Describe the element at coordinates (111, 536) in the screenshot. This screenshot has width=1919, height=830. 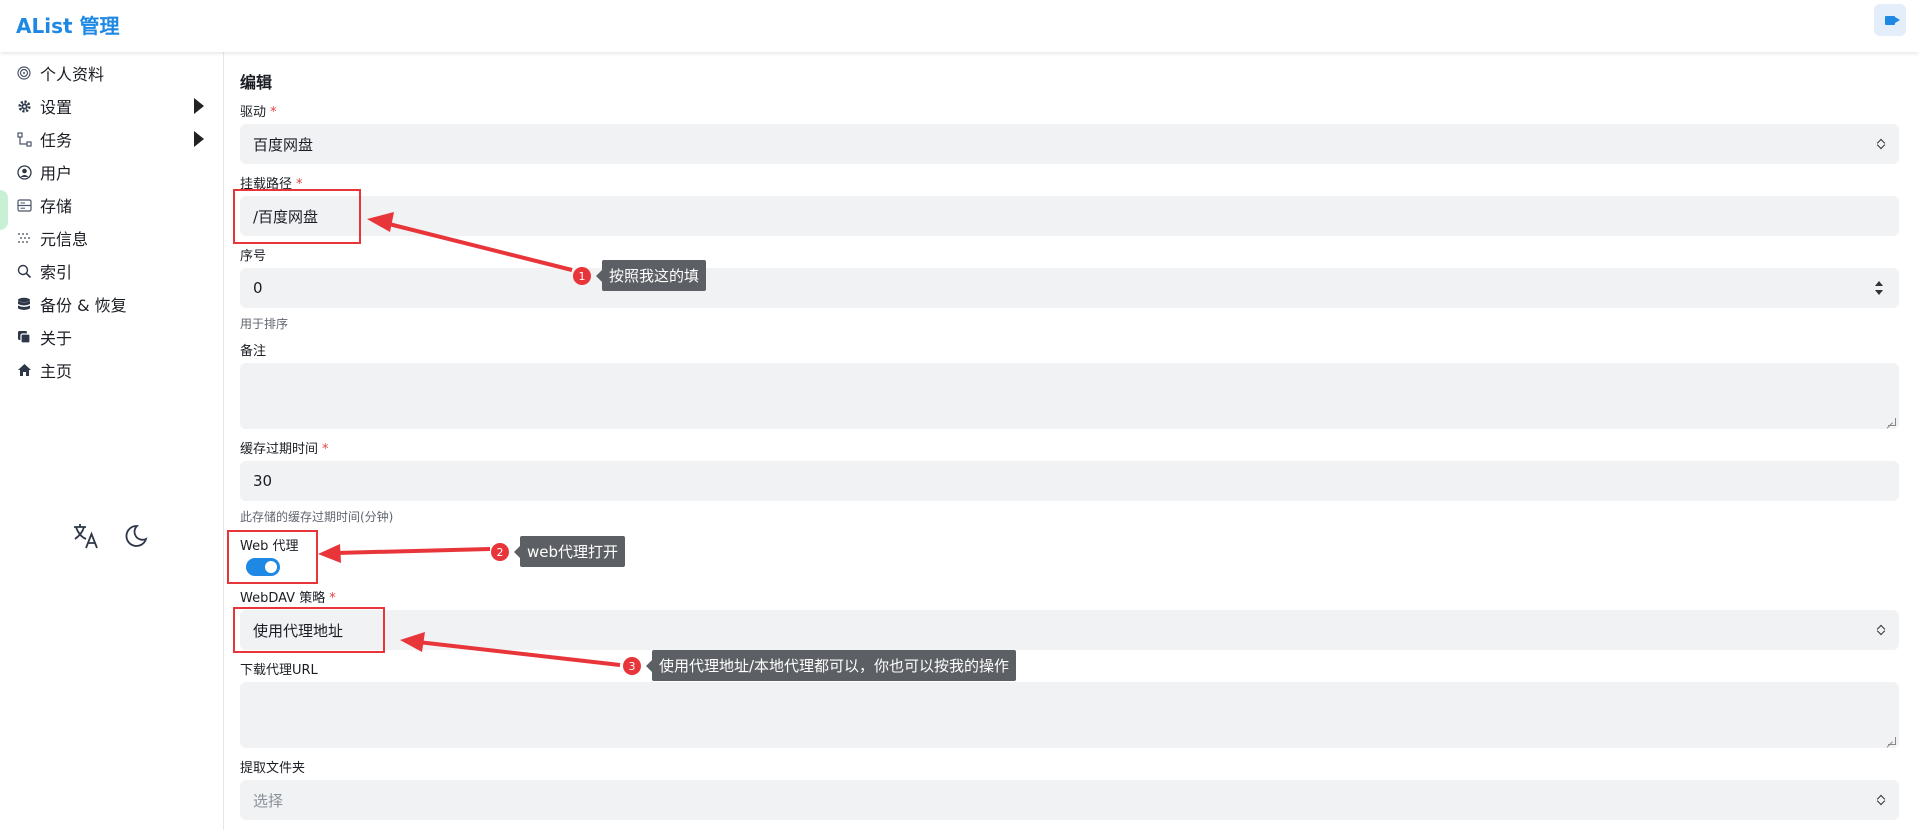
I see `sidebar-tools` at that location.